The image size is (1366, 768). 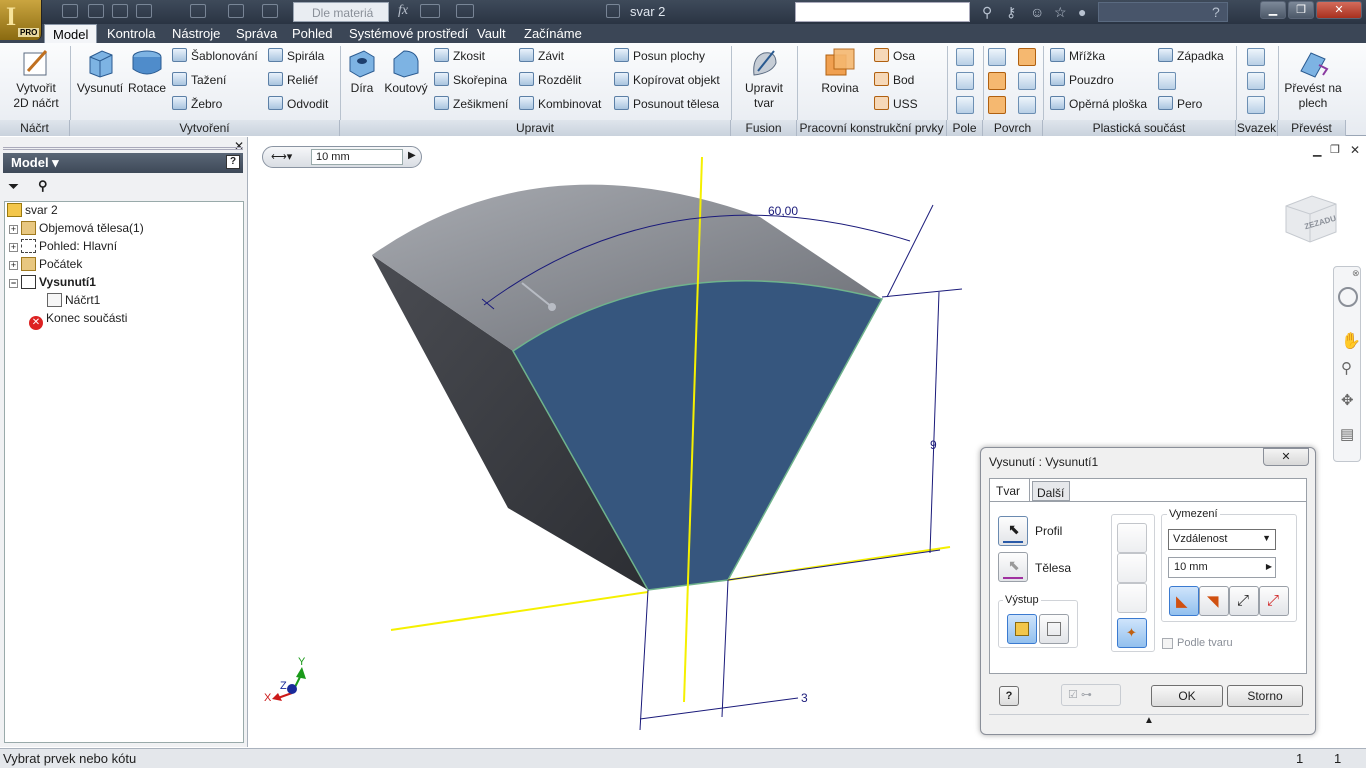 I want to click on ok-button: OK, so click(x=1187, y=696).